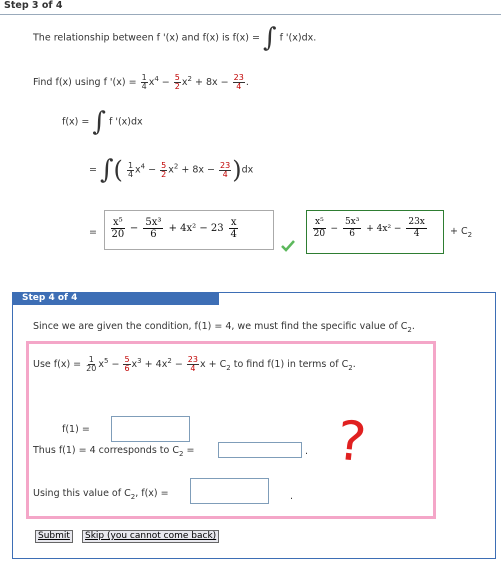 This screenshot has height=573, width=501. I want to click on fx-final-input, so click(229, 491).